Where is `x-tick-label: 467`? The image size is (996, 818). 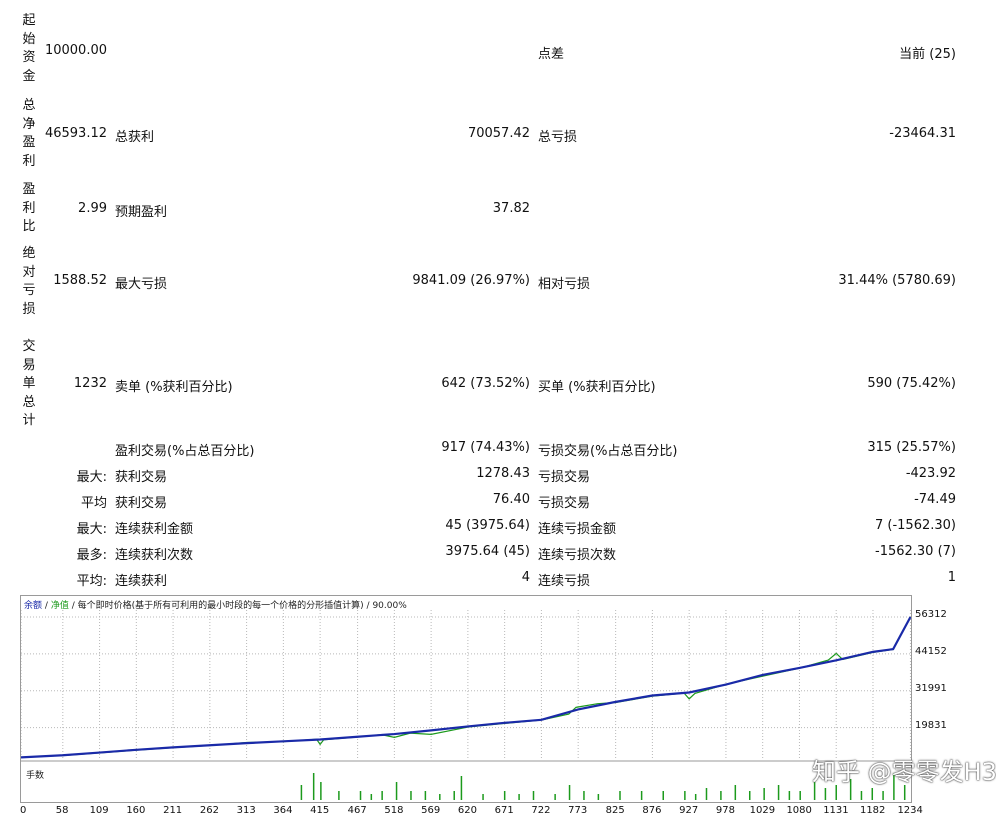 x-tick-label: 467 is located at coordinates (357, 810).